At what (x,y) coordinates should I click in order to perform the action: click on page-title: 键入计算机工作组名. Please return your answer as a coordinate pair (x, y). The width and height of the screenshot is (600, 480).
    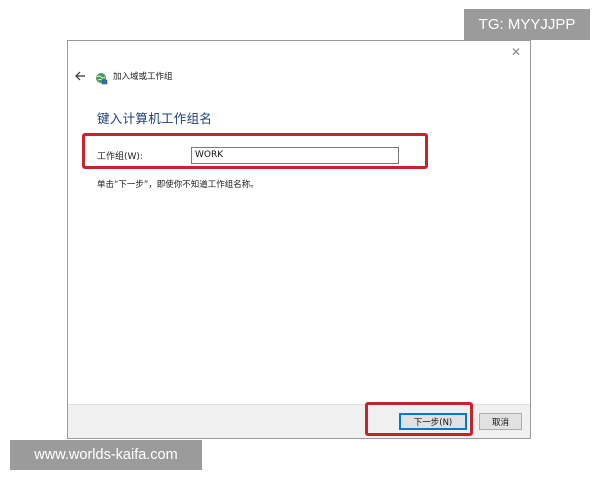
    Looking at the image, I should click on (155, 118).